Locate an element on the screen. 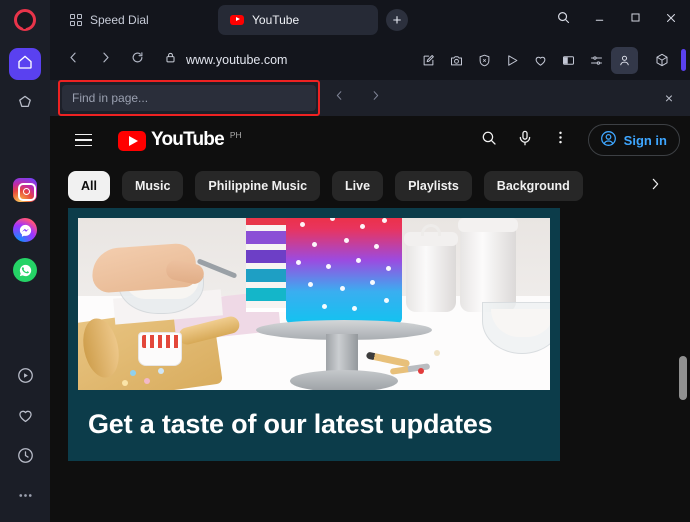  tab-speed-dial: Speed Dial is located at coordinates (138, 20).